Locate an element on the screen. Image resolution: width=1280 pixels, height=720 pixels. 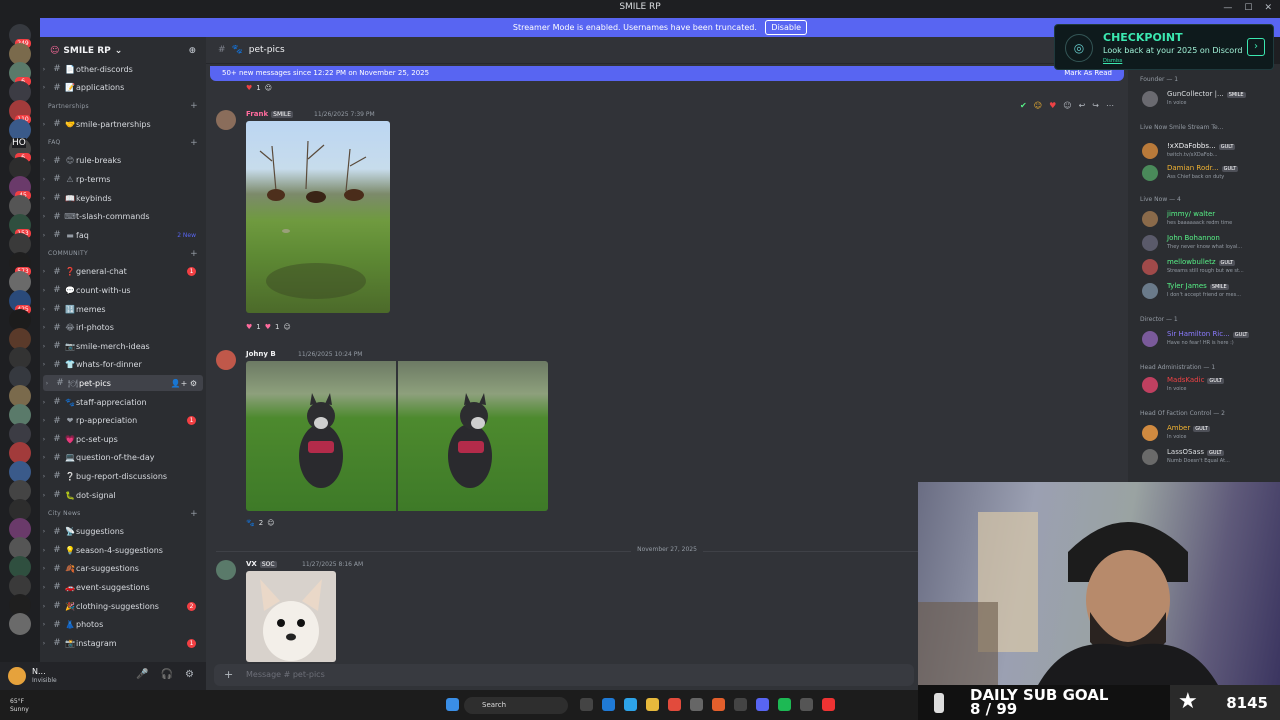
member-item: Amber GULT In voice is located at coordinates (1209, 435).